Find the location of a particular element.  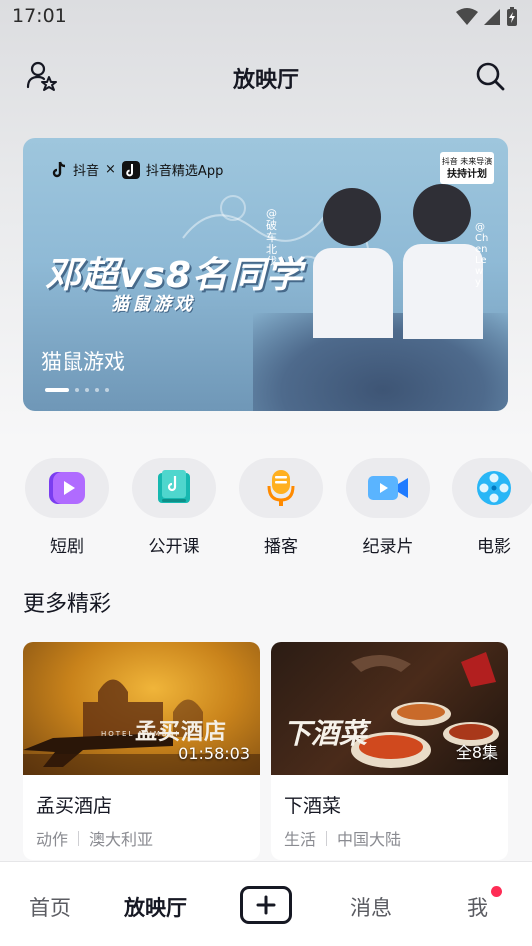

battery-icon is located at coordinates (512, 16).